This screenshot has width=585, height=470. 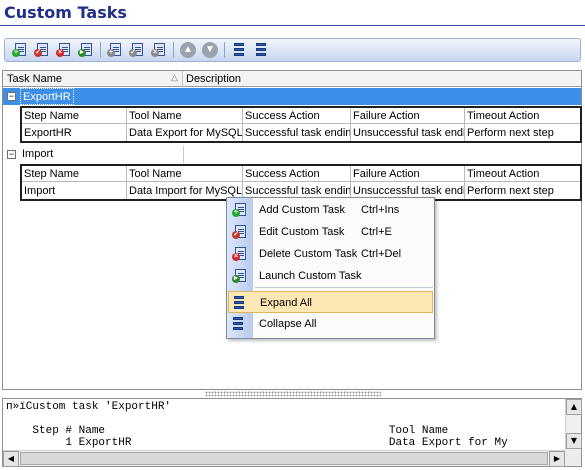 I want to click on edit-step-icon: ✓, so click(x=136, y=50).